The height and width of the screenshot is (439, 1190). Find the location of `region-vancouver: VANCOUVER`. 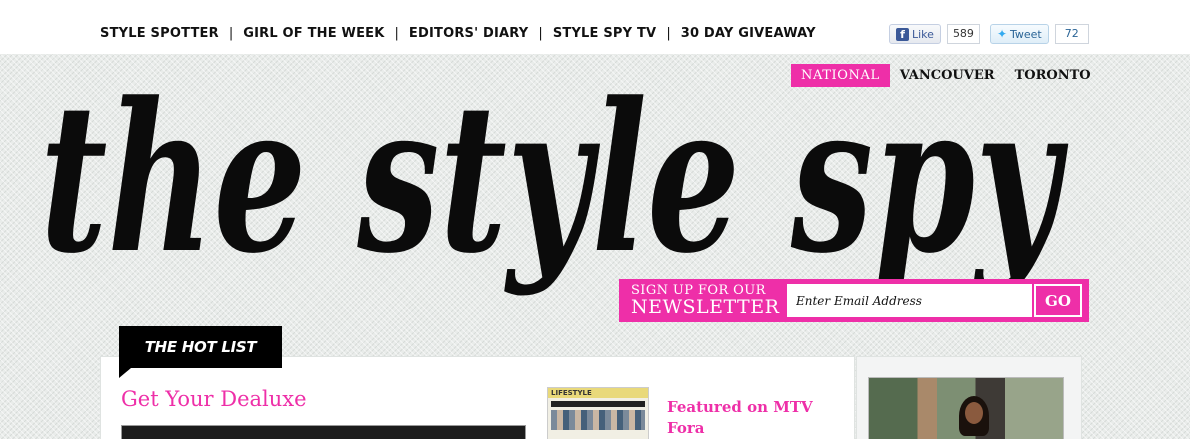

region-vancouver: VANCOUVER is located at coordinates (947, 75).